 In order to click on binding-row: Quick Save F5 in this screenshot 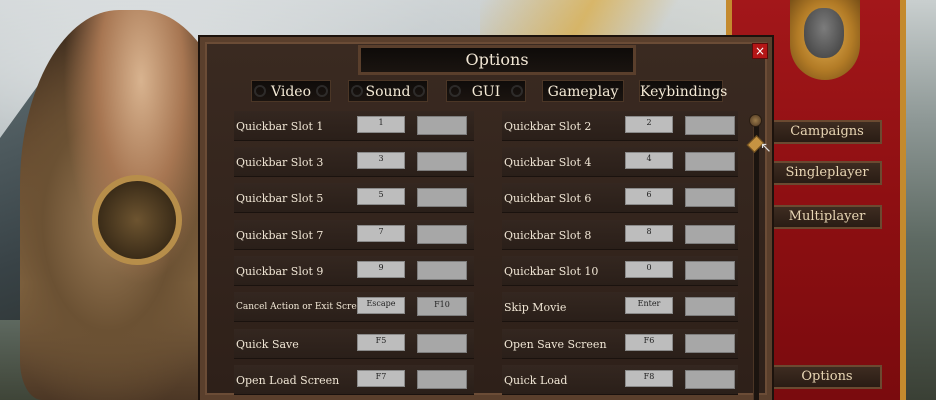, I will do `click(354, 344)`.